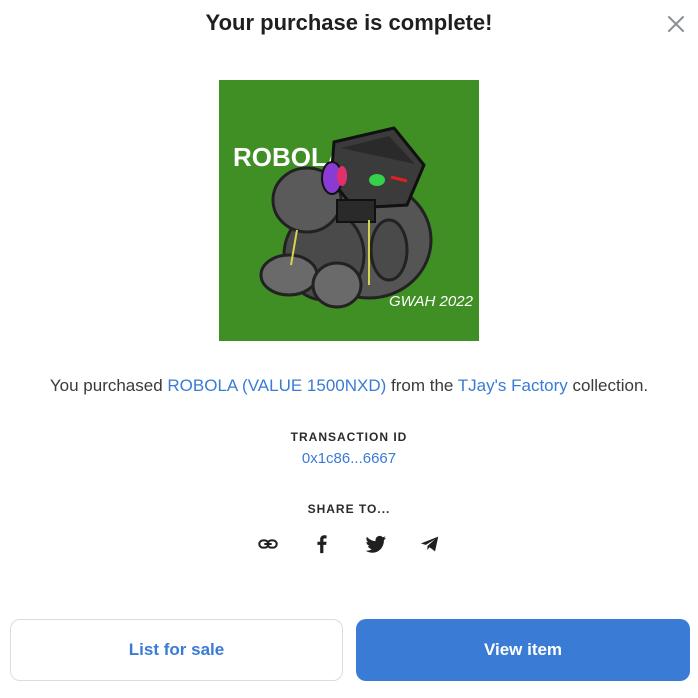  I want to click on purchase-prefix: You purchased, so click(108, 385).